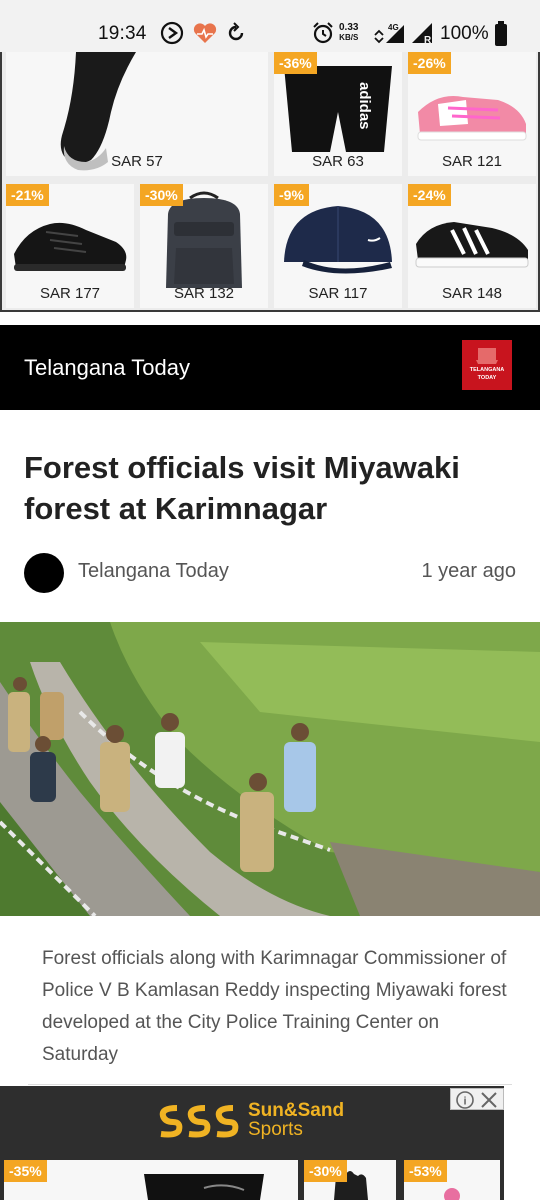 The image size is (540, 1200). I want to click on product-image, so click(204, 1187).